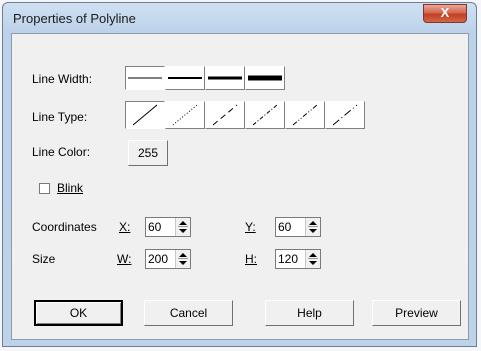  I want to click on close-icon: X, so click(445, 12).